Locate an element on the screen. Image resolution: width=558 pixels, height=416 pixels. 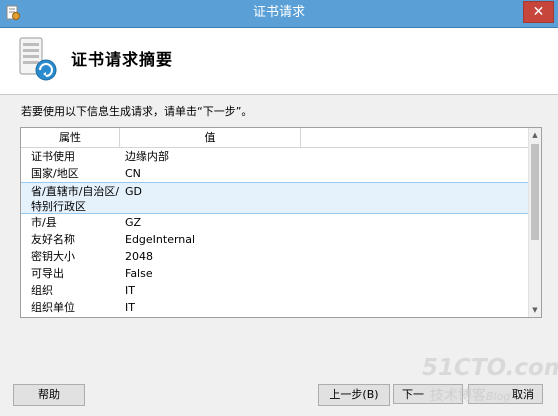
value-cell: EdgeInternal is located at coordinates (160, 239).